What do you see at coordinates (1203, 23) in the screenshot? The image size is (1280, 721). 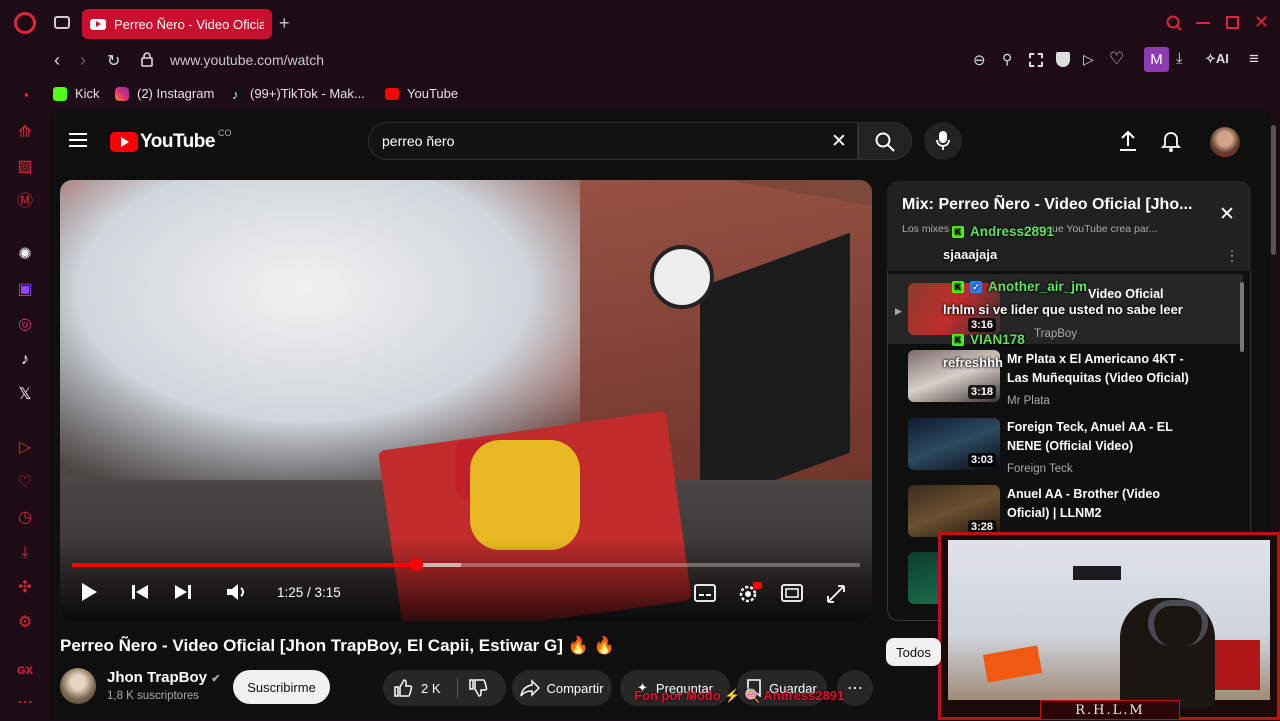 I see `minimize-icon` at bounding box center [1203, 23].